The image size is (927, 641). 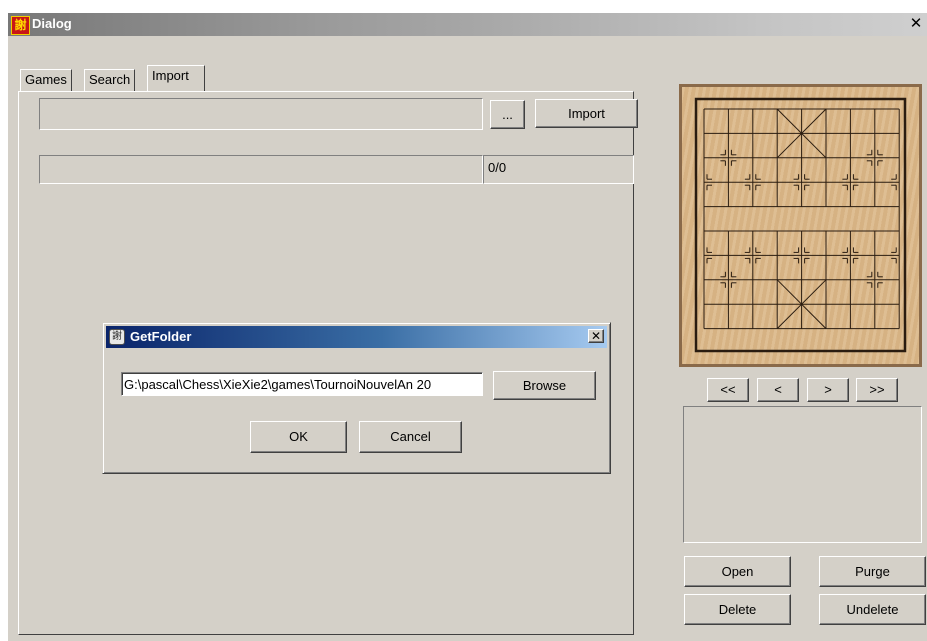 I want to click on window-title: Dialog, so click(x=52, y=23).